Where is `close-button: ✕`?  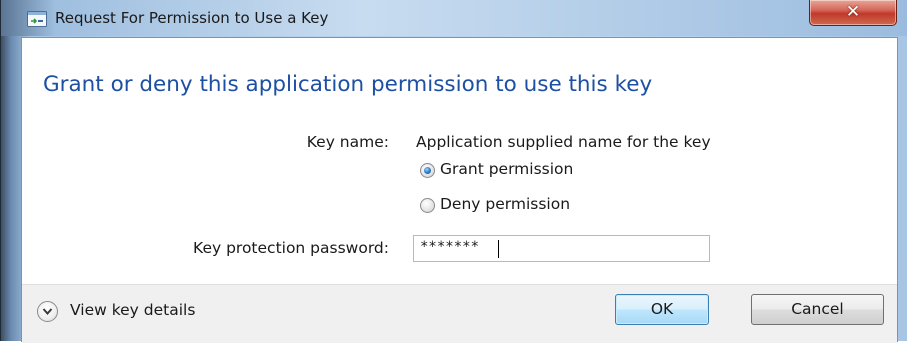
close-button: ✕ is located at coordinates (853, 13).